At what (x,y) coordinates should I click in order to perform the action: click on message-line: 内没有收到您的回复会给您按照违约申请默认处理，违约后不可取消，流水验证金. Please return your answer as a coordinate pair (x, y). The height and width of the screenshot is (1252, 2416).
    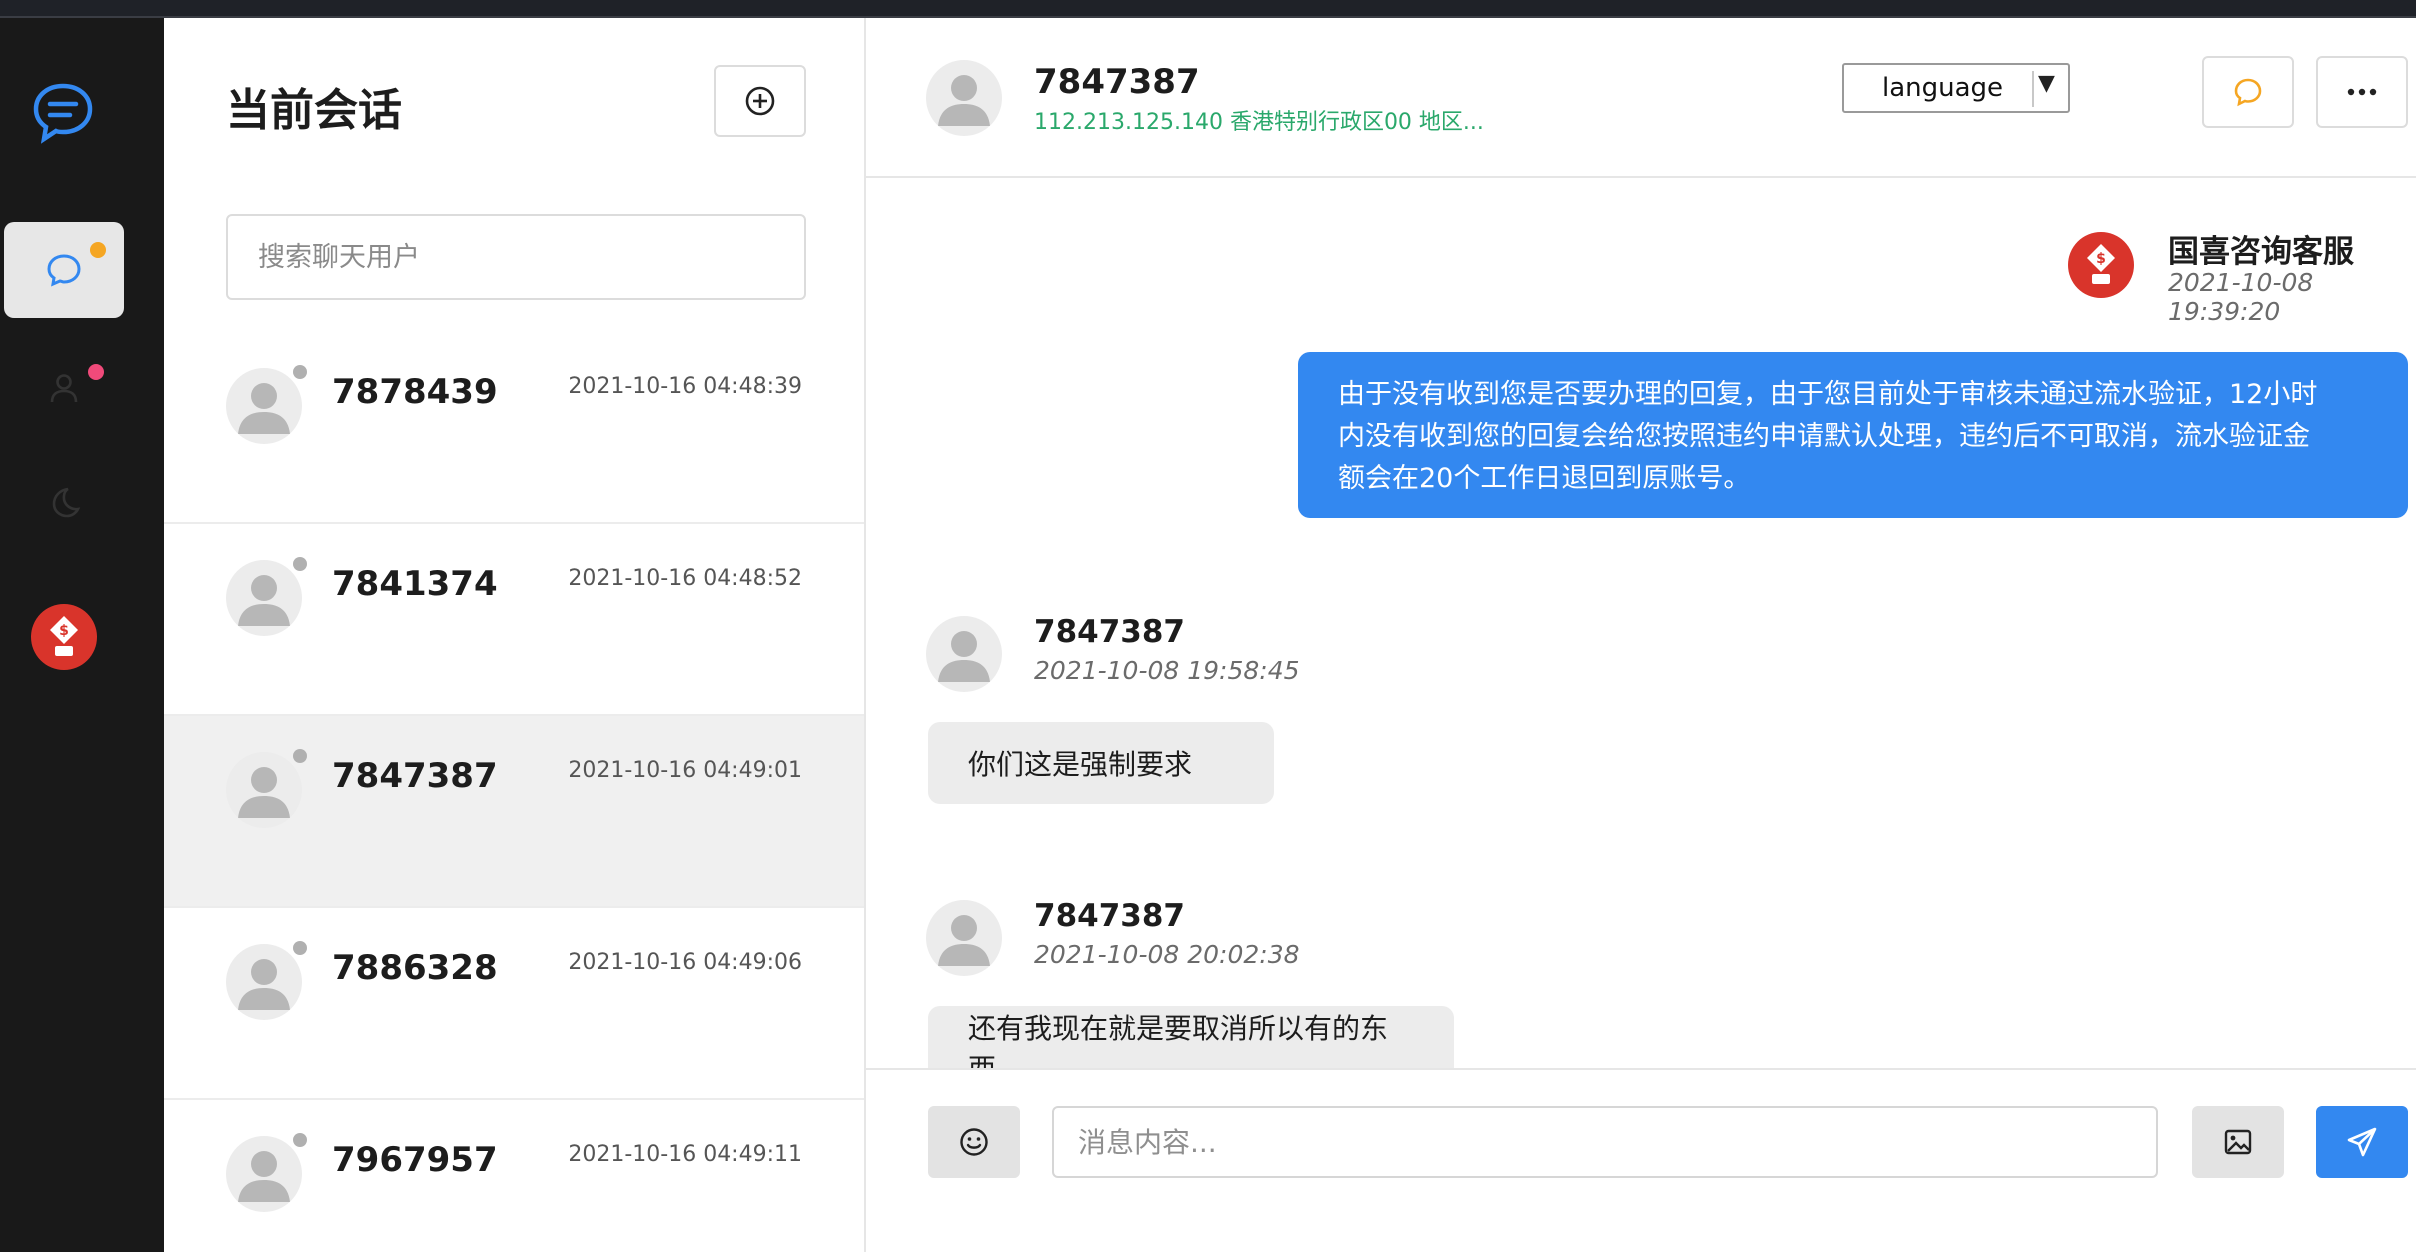
    Looking at the image, I should click on (1824, 436).